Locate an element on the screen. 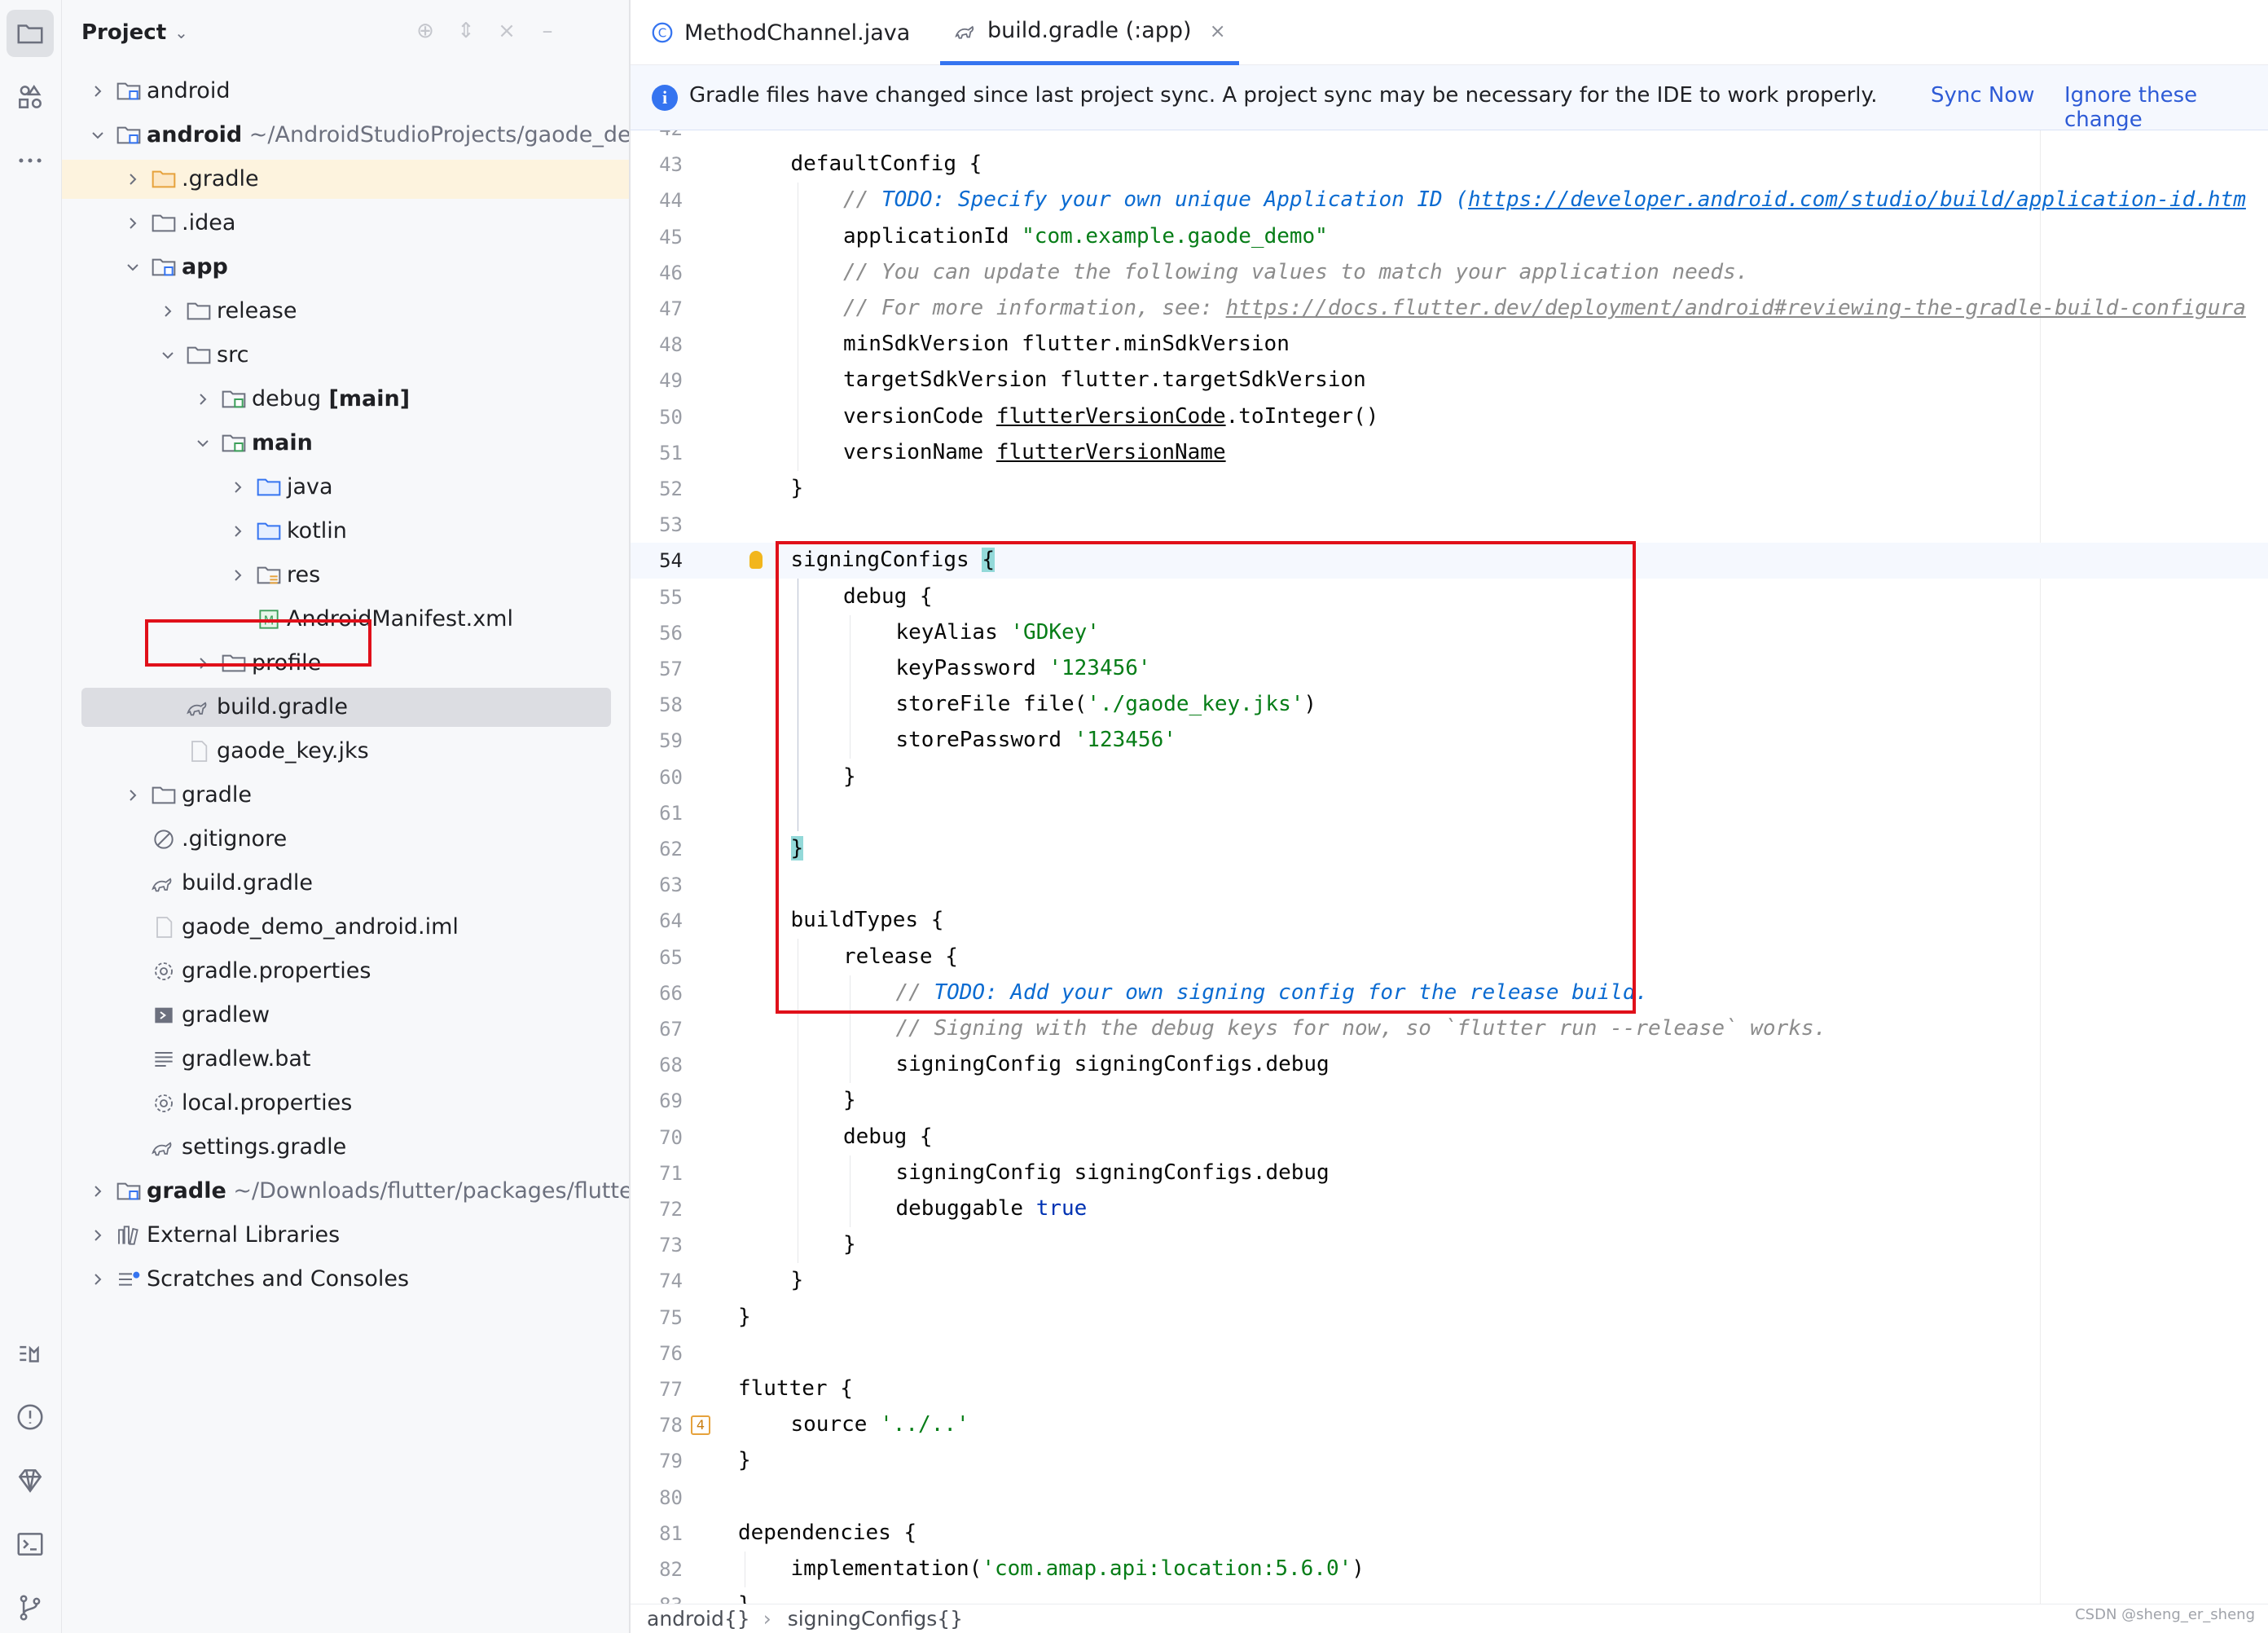 The height and width of the screenshot is (1633, 2268). breadcrumb-item: signingConfigs{} is located at coordinates (875, 1619).